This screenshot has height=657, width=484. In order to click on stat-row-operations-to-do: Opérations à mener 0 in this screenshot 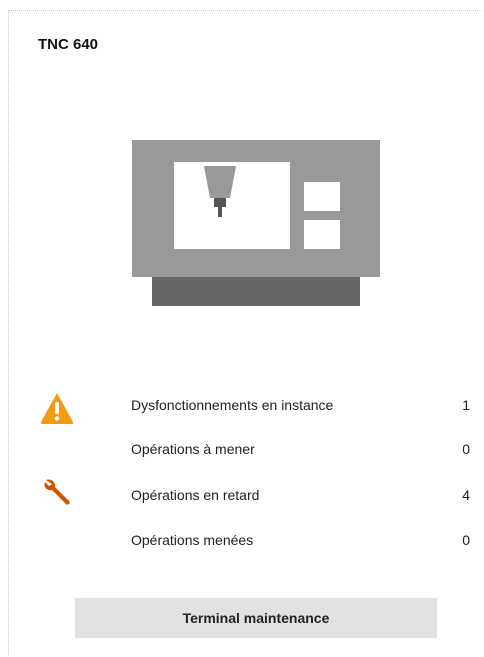, I will do `click(242, 449)`.